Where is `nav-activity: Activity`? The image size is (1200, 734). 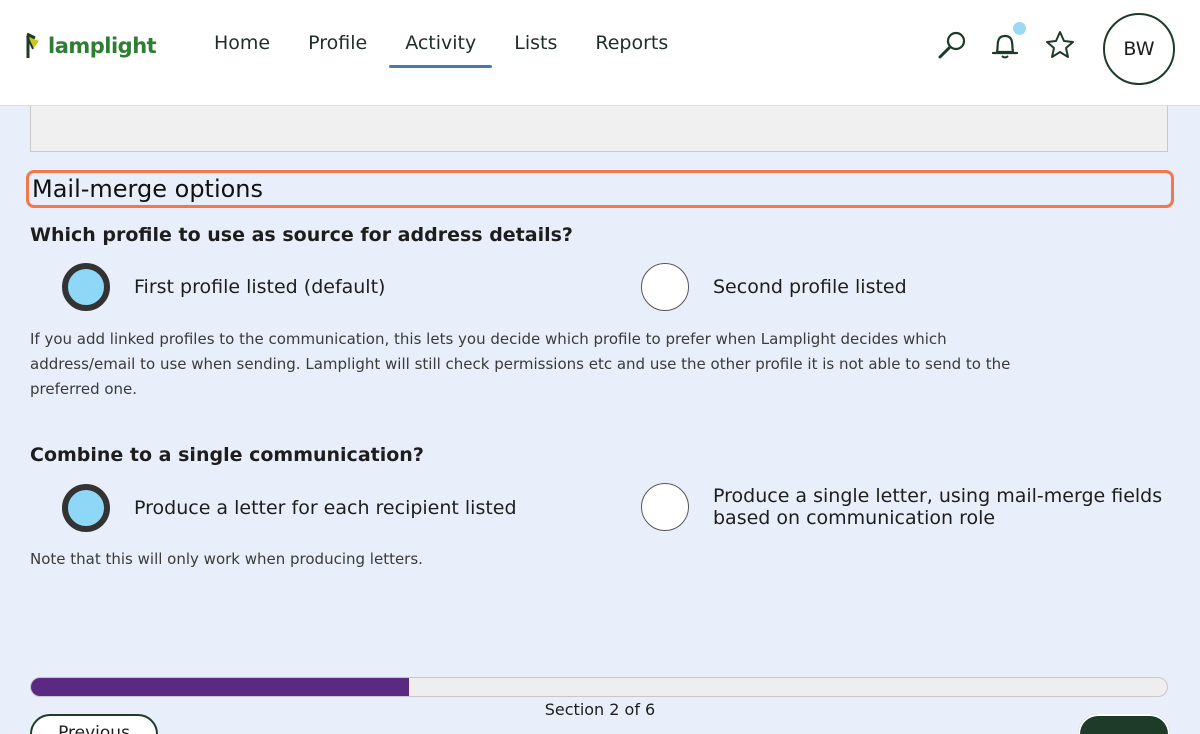 nav-activity: Activity is located at coordinates (441, 48).